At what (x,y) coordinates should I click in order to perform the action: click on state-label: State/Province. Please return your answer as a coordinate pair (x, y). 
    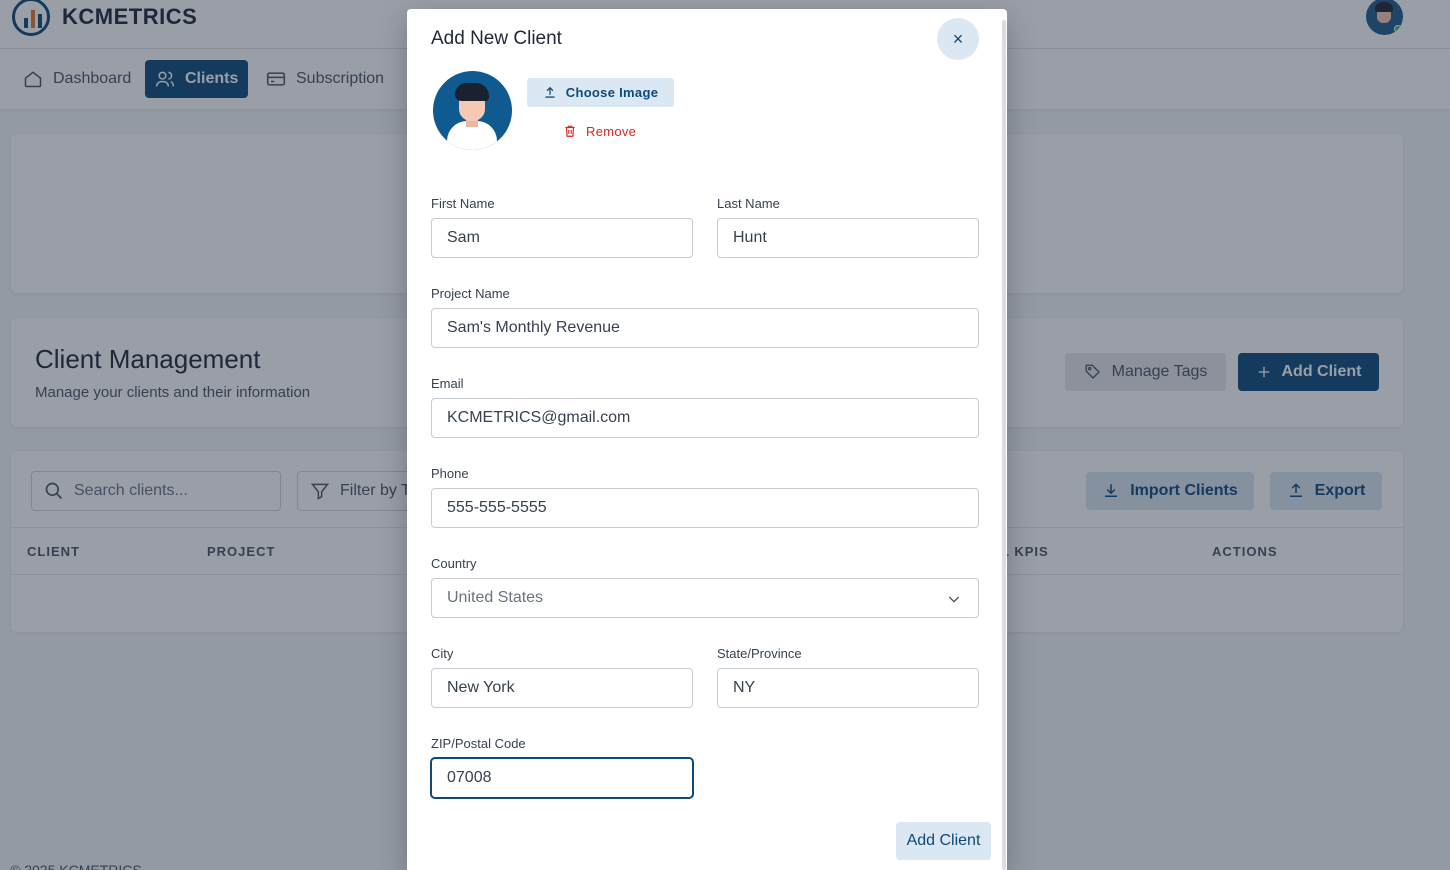
    Looking at the image, I should click on (759, 653).